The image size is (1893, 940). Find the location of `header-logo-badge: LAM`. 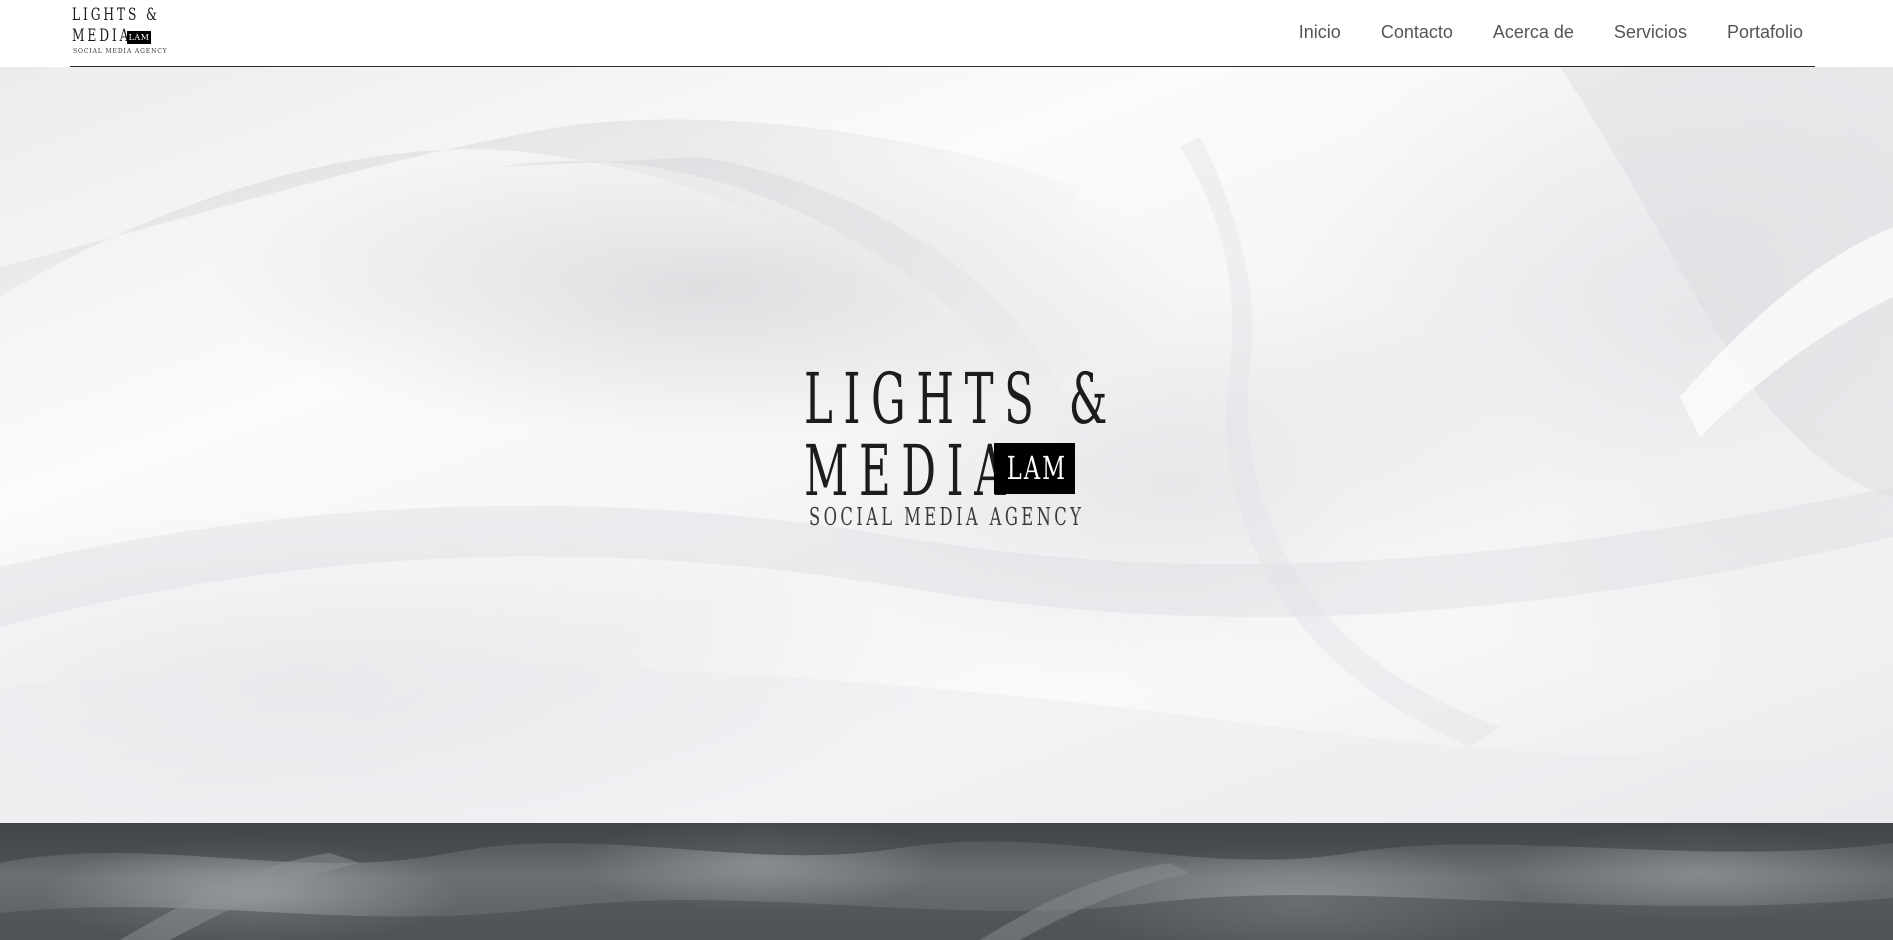

header-logo-badge: LAM is located at coordinates (139, 37).